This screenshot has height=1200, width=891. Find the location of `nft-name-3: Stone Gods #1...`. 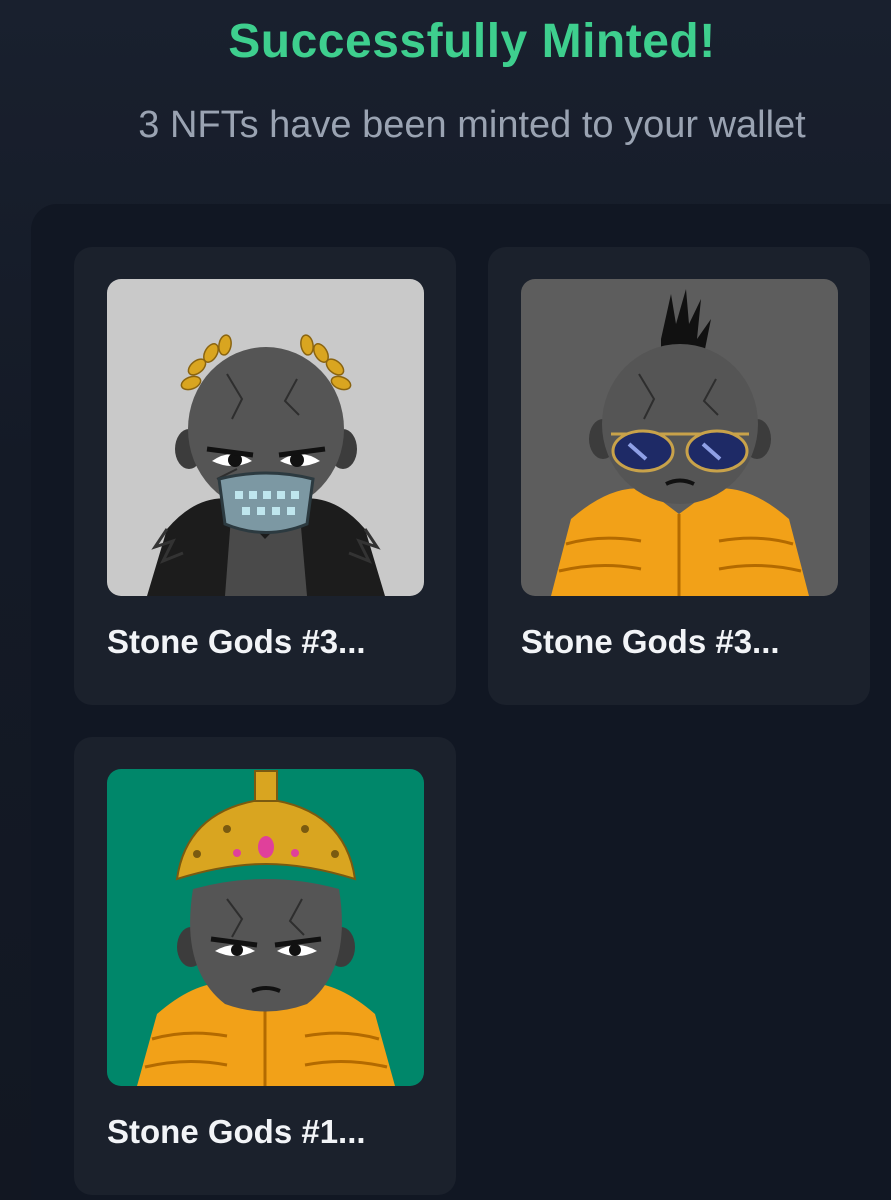

nft-name-3: Stone Gods #1... is located at coordinates (236, 1131).